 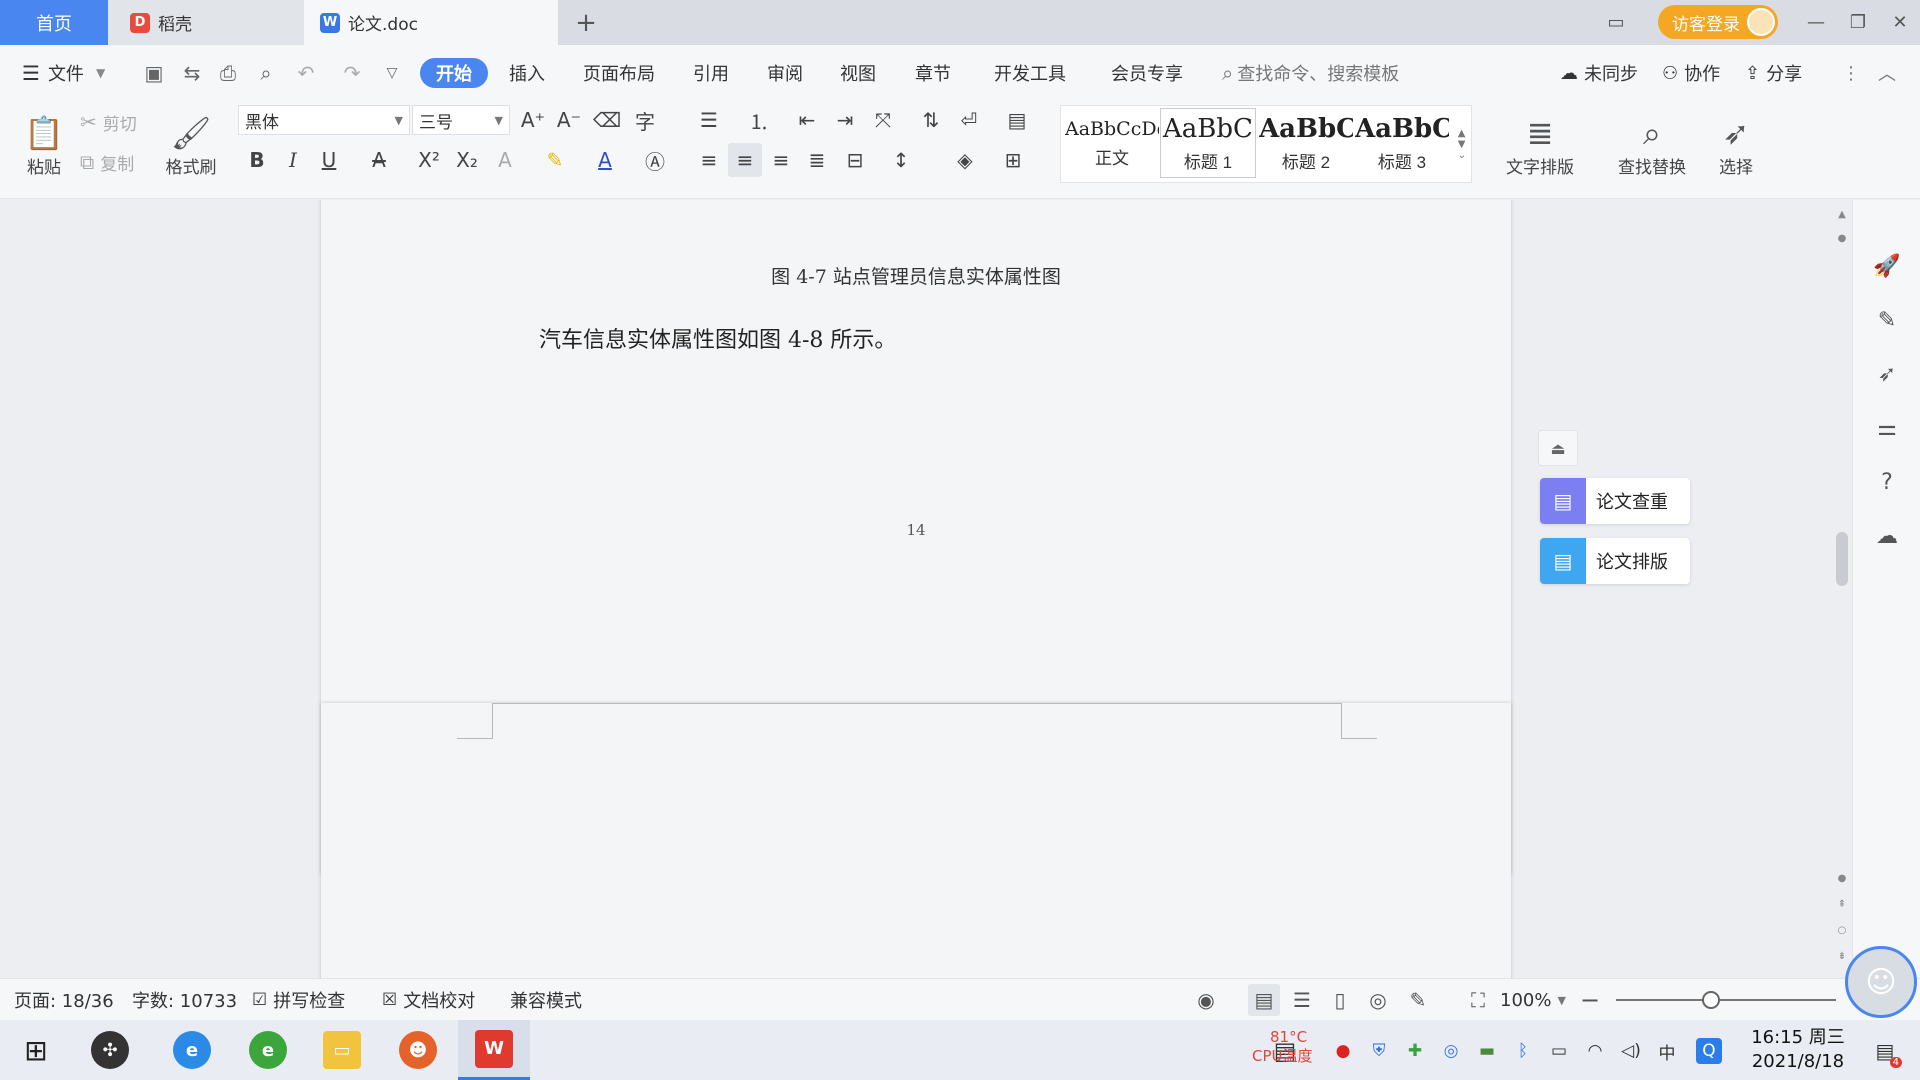 What do you see at coordinates (154, 73) in the screenshot?
I see `save-icon: ▣` at bounding box center [154, 73].